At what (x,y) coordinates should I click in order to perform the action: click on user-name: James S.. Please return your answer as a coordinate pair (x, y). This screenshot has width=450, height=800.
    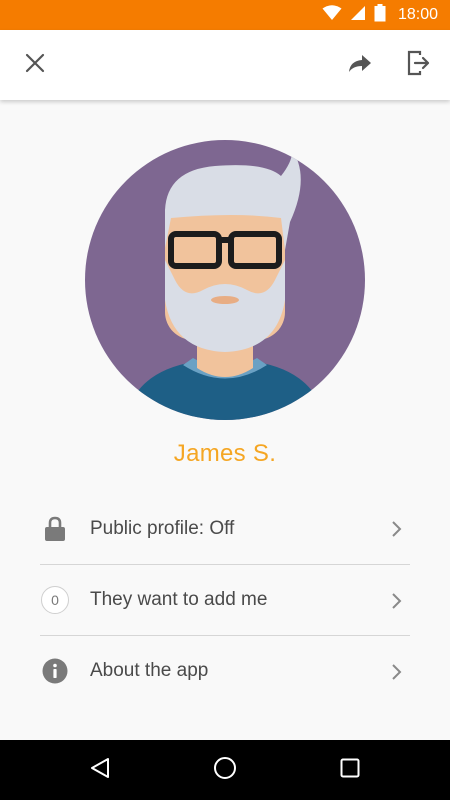
    Looking at the image, I should click on (225, 453).